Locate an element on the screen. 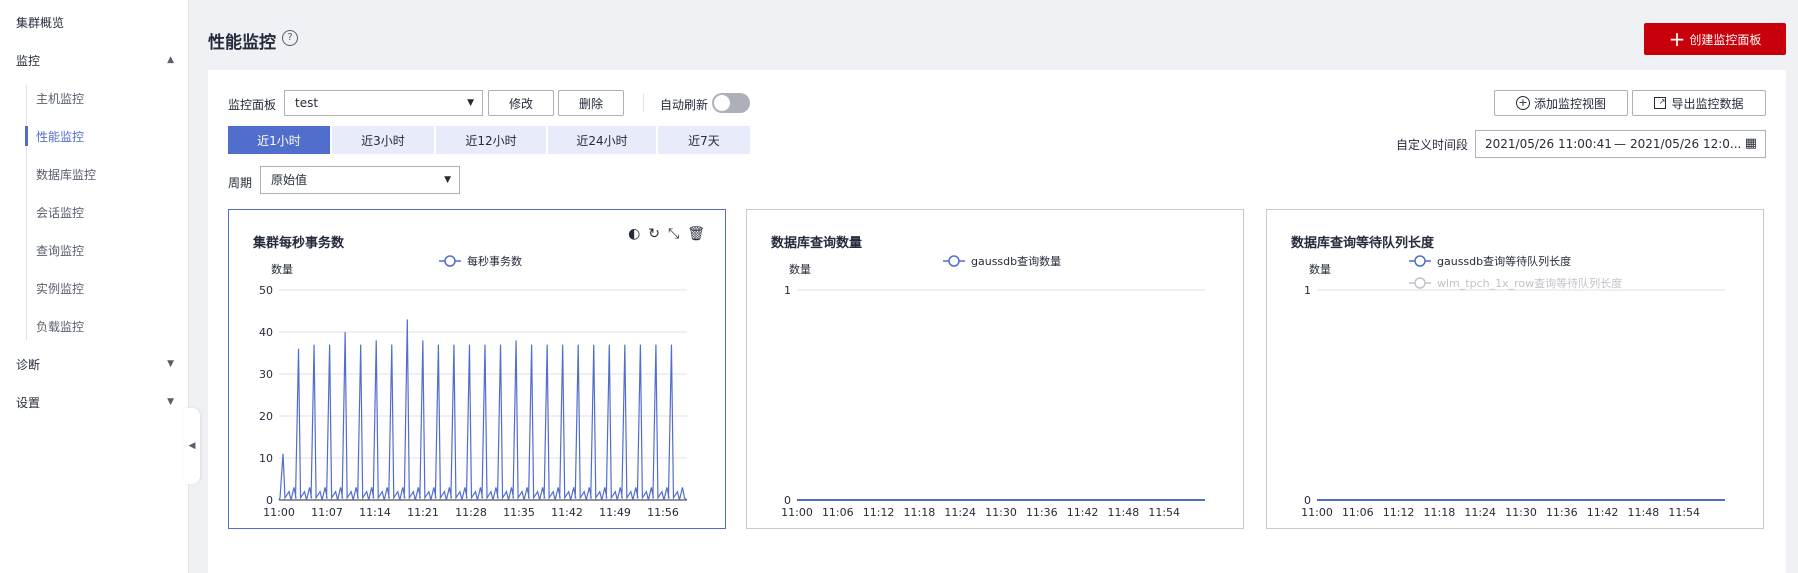 This screenshot has height=573, width=1798. divider is located at coordinates (643, 103).